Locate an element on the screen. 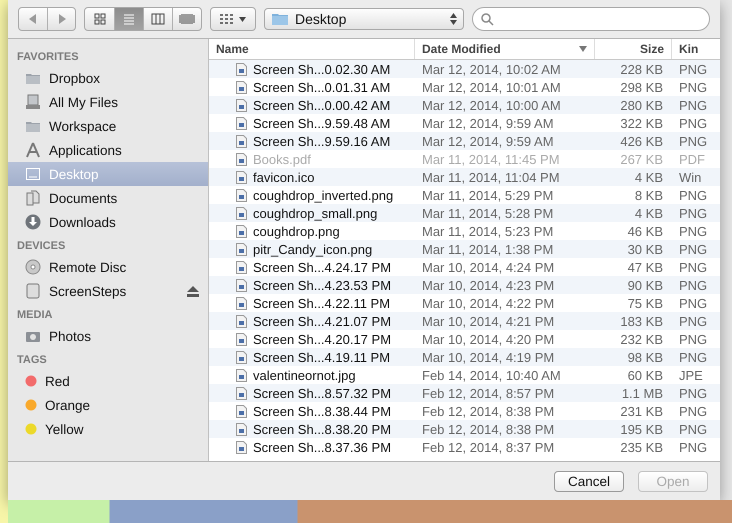 The image size is (732, 523). file-row: Screen Sh...8.38.20 PM Feb 12, 2014, 8:38 PM 195 KB PNG is located at coordinates (464, 429).